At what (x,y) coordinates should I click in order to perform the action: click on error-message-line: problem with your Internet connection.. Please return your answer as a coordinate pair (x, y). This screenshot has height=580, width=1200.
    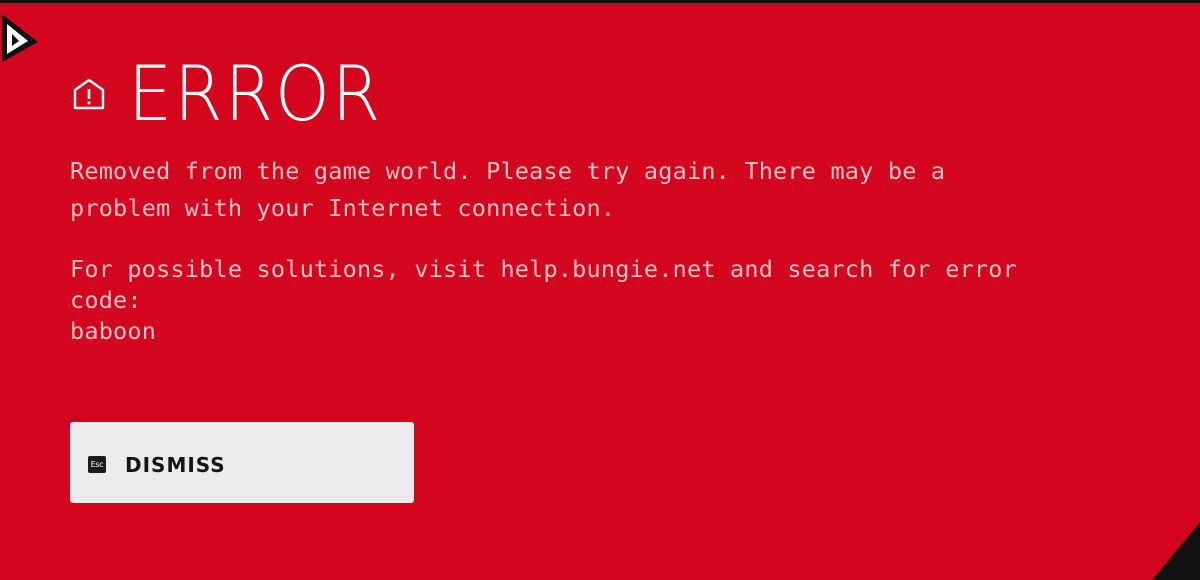
    Looking at the image, I should click on (343, 208).